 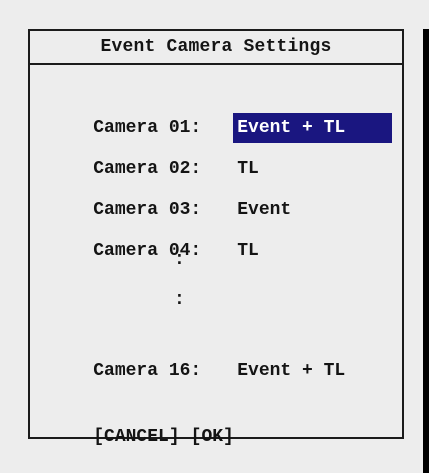 What do you see at coordinates (199, 353) in the screenshot?
I see `camera-row-16: Camera 16: Event + TL` at bounding box center [199, 353].